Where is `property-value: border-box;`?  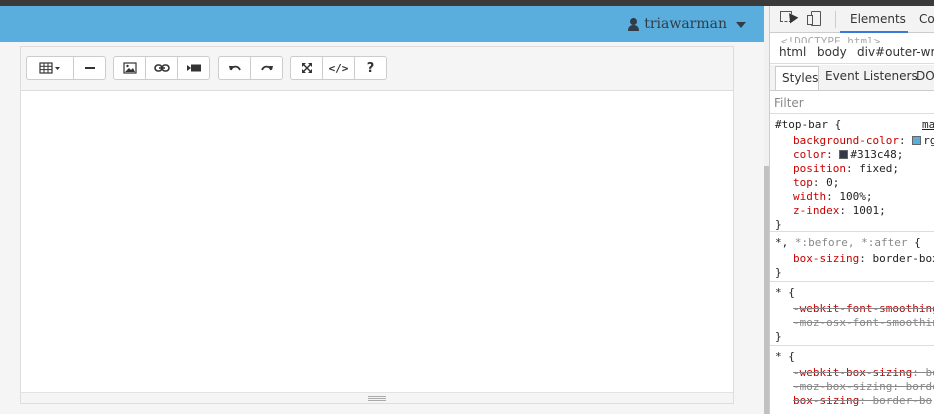 property-value: border-box; is located at coordinates (903, 258).